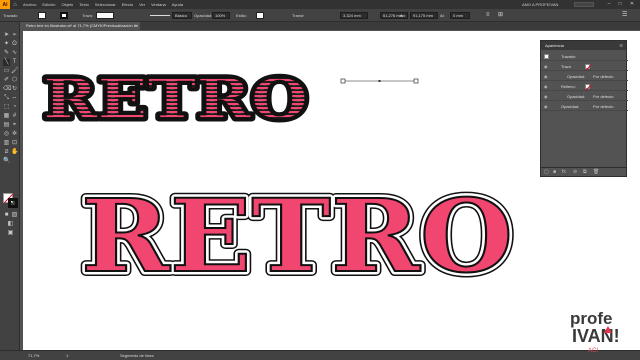  I want to click on menu-ver: Ver, so click(142, 4).